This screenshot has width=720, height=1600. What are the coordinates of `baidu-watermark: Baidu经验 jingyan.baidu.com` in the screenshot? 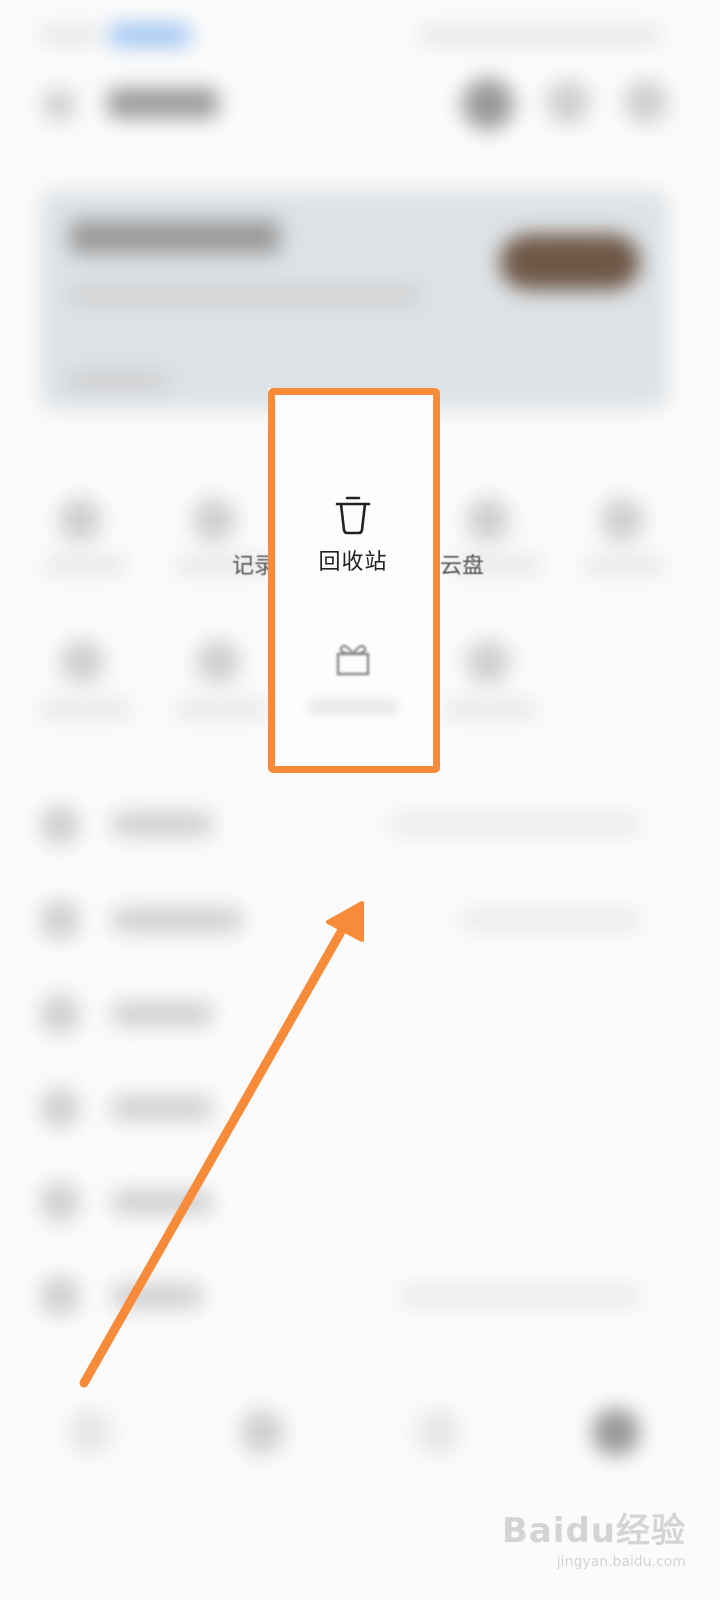 It's located at (594, 1536).